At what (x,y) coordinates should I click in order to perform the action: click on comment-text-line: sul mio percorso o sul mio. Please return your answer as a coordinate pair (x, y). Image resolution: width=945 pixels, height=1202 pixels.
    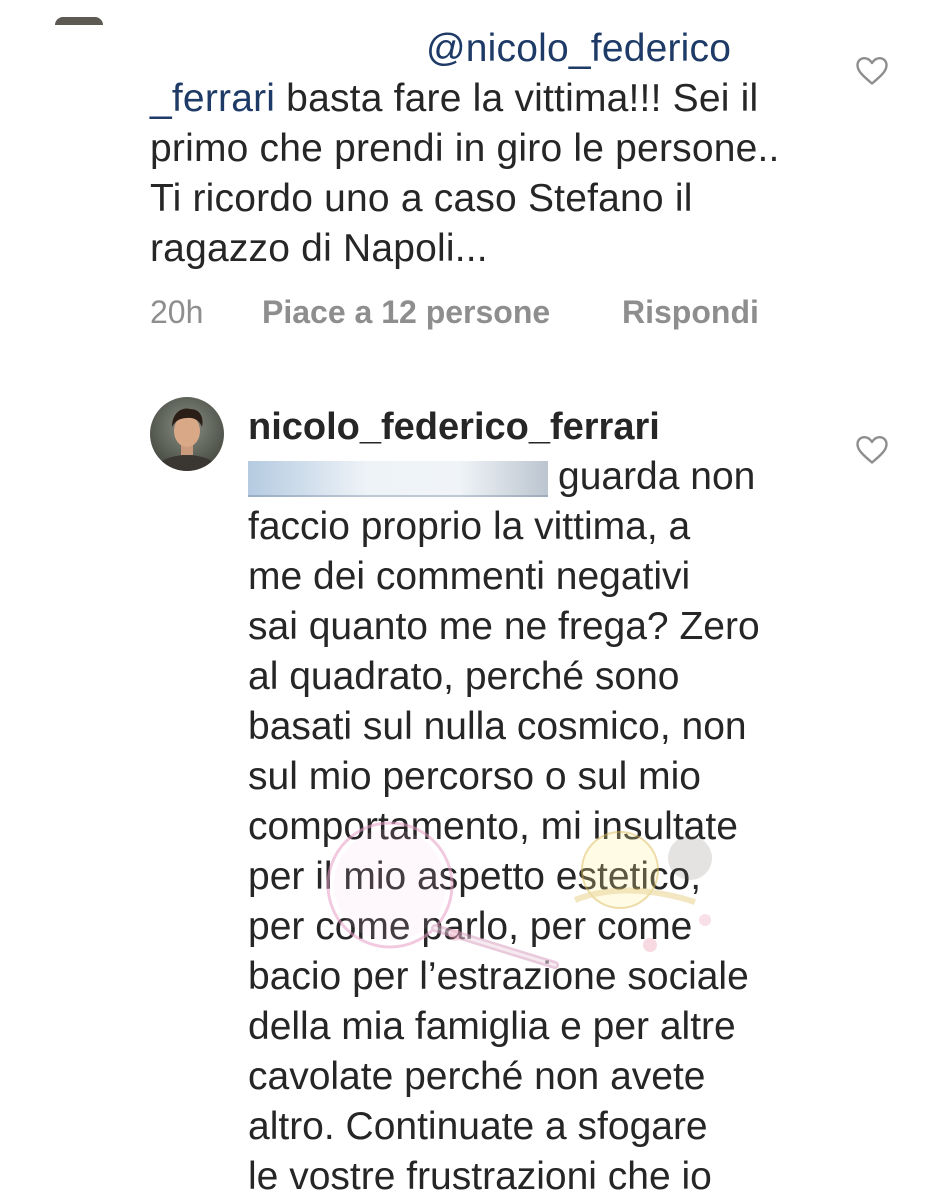
    Looking at the image, I should click on (474, 776).